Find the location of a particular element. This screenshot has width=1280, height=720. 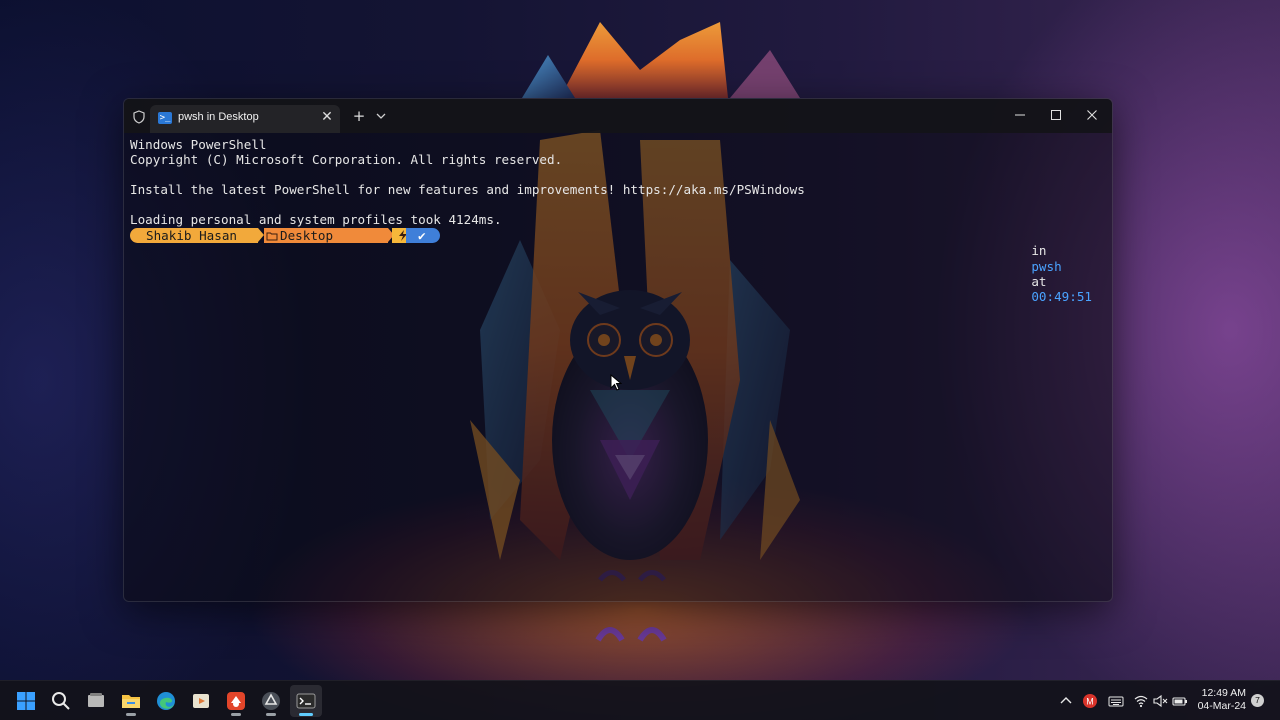

red-app-button is located at coordinates (236, 701).